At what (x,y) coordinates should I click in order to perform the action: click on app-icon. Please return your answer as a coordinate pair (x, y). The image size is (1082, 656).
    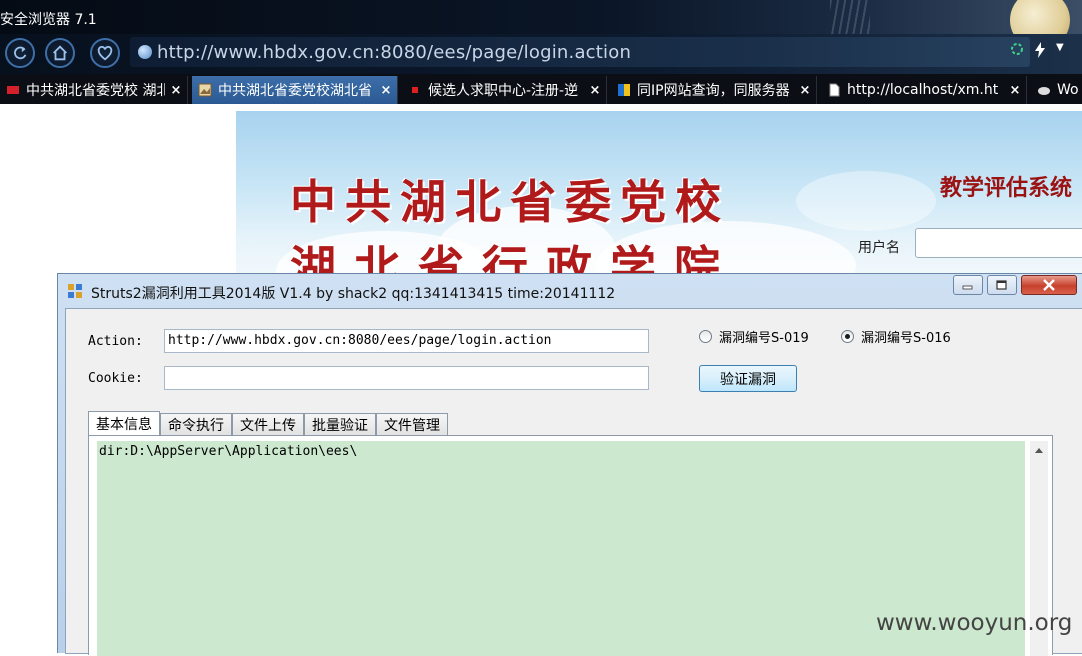
    Looking at the image, I should click on (75, 291).